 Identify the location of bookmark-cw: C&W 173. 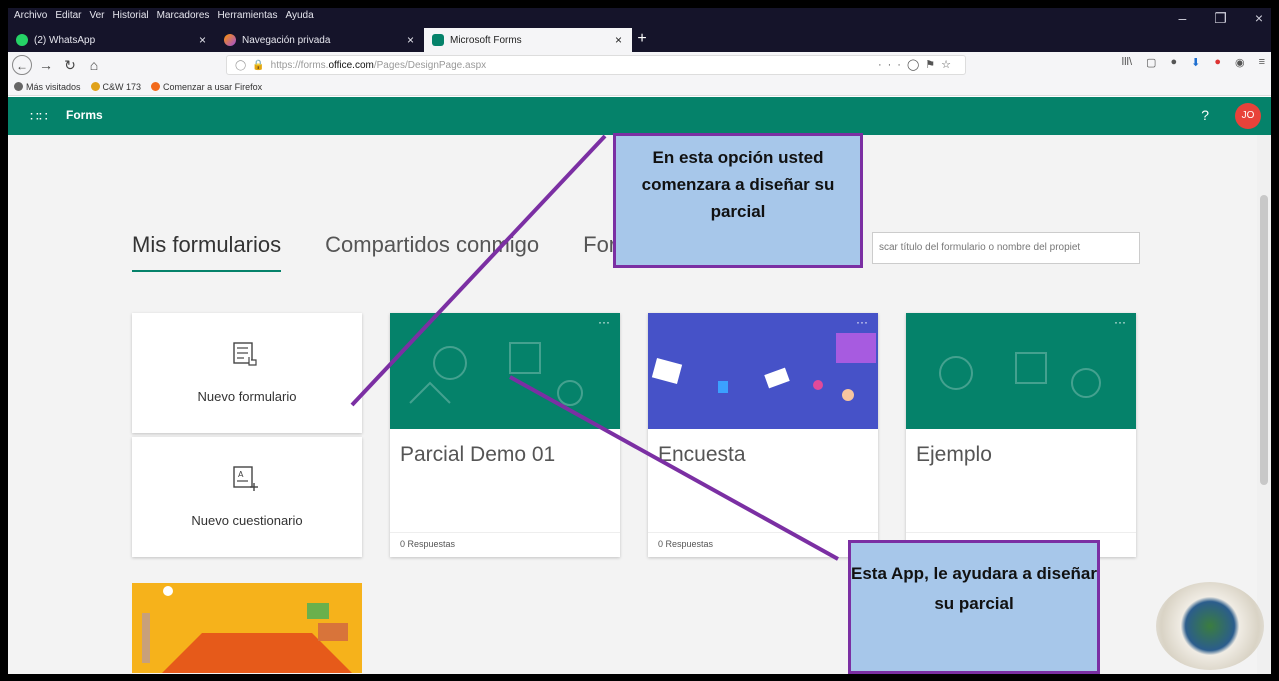
(116, 86).